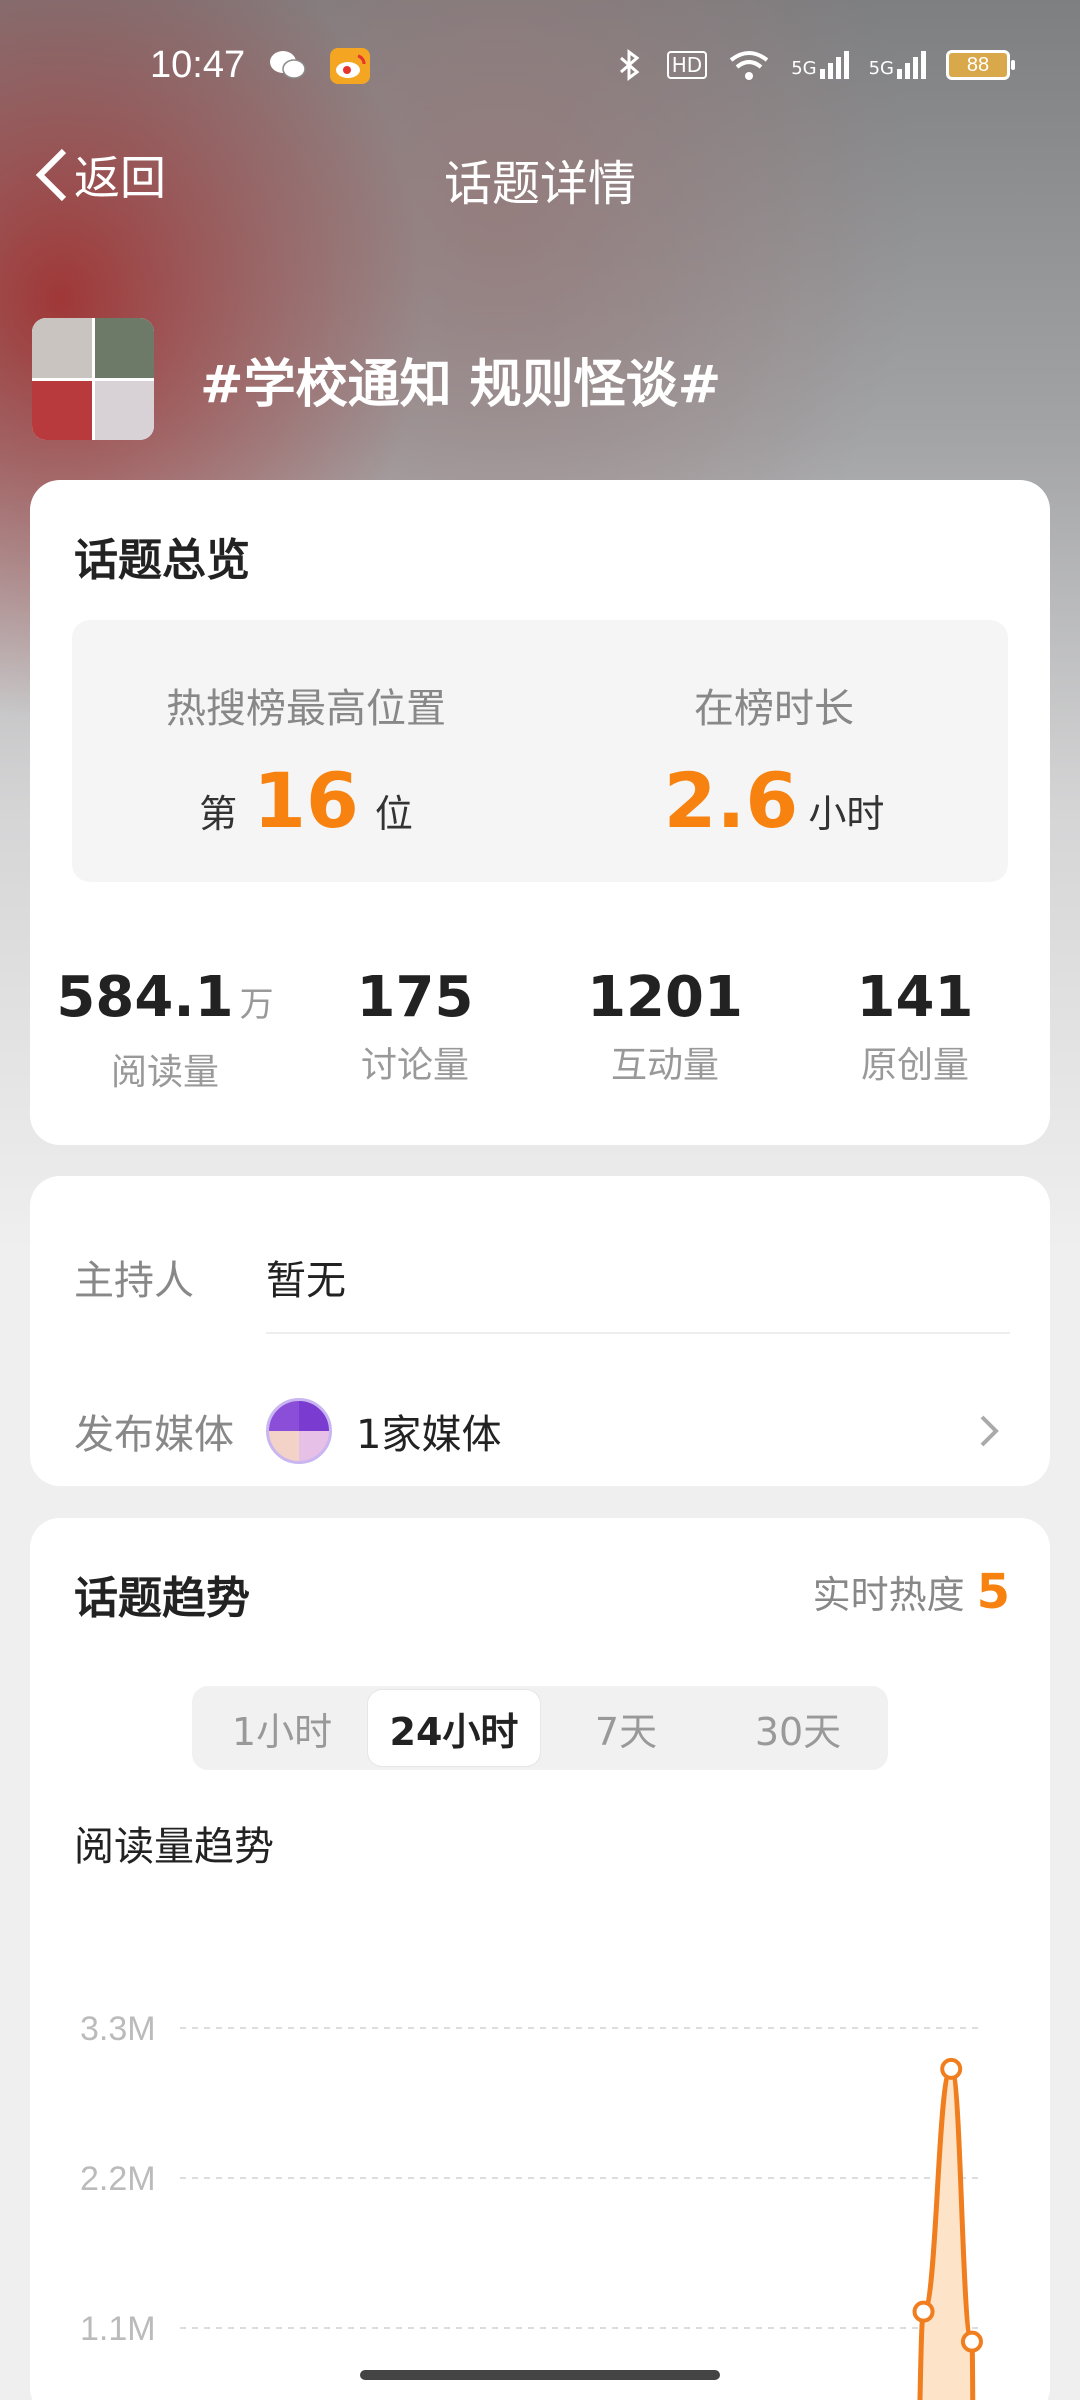 The height and width of the screenshot is (2400, 1080). What do you see at coordinates (540, 2375) in the screenshot?
I see `home-indicator` at bounding box center [540, 2375].